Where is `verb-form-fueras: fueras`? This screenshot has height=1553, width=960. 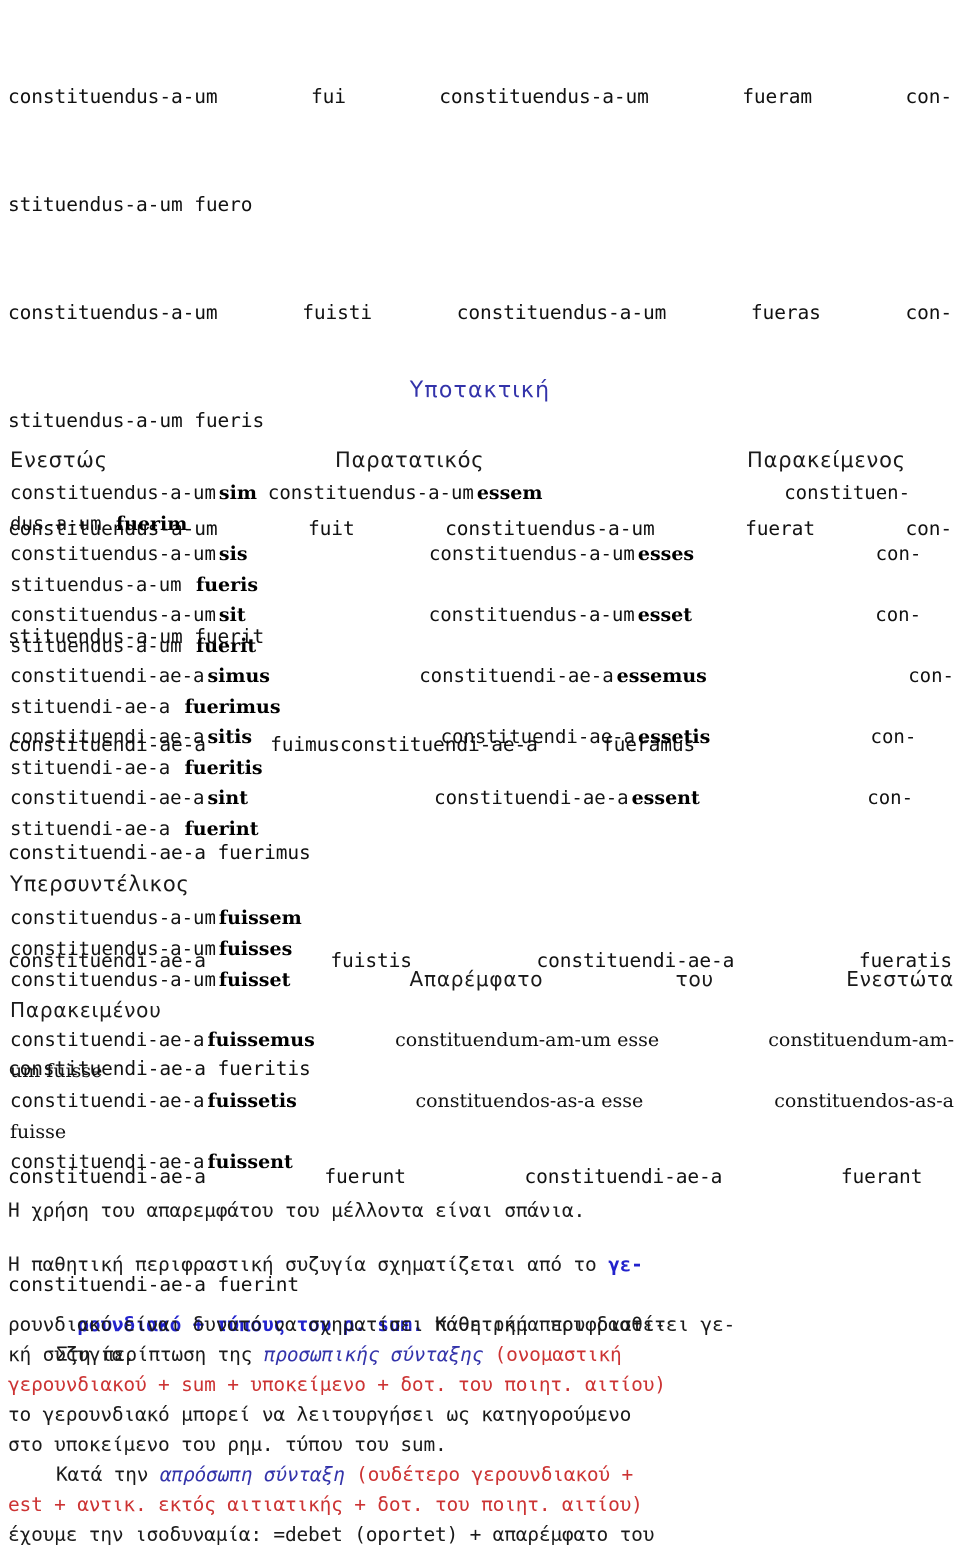
verb-form-fueras: fueras is located at coordinates (785, 312).